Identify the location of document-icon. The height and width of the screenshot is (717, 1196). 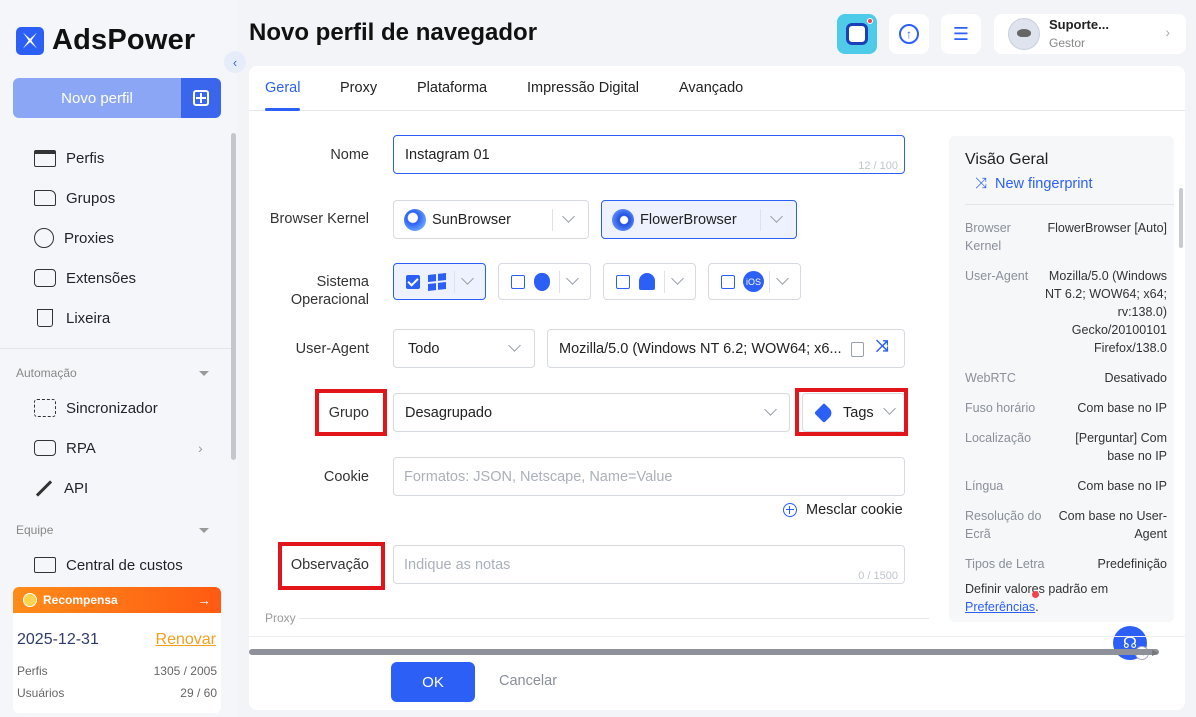
(857, 349).